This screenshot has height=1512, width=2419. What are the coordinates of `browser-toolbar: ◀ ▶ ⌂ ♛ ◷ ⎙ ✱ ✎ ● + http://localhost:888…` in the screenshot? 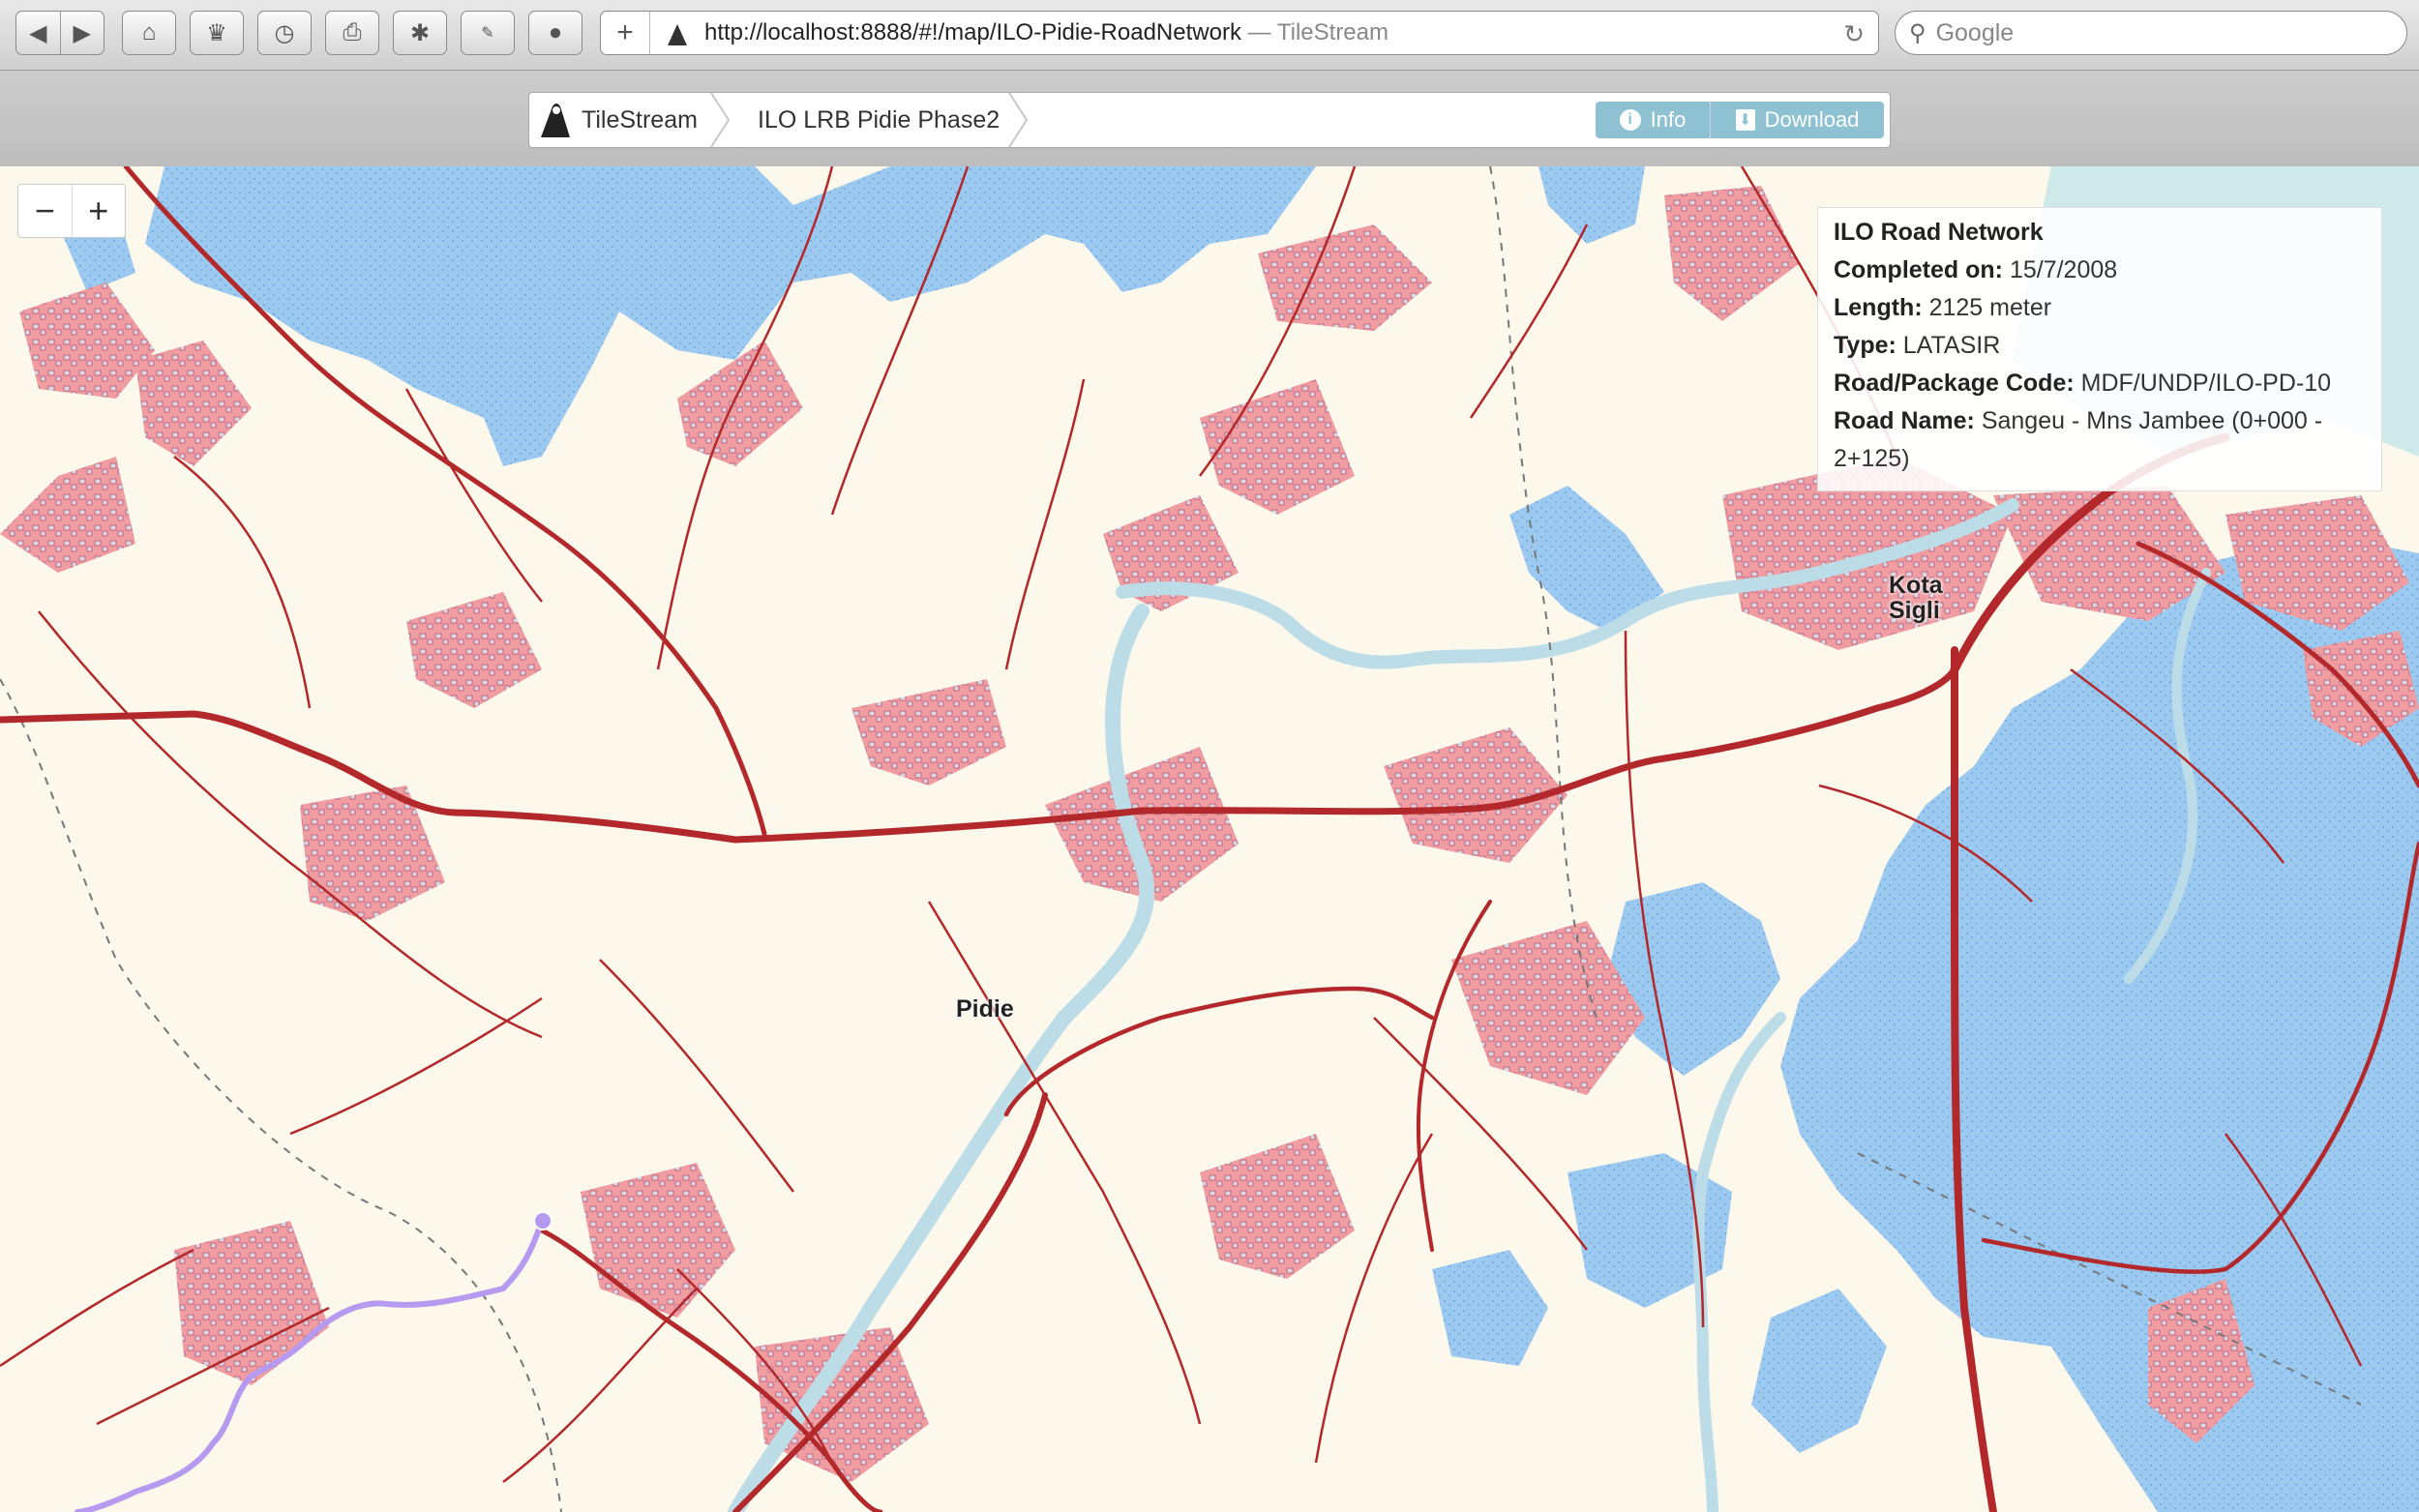 It's located at (1209, 36).